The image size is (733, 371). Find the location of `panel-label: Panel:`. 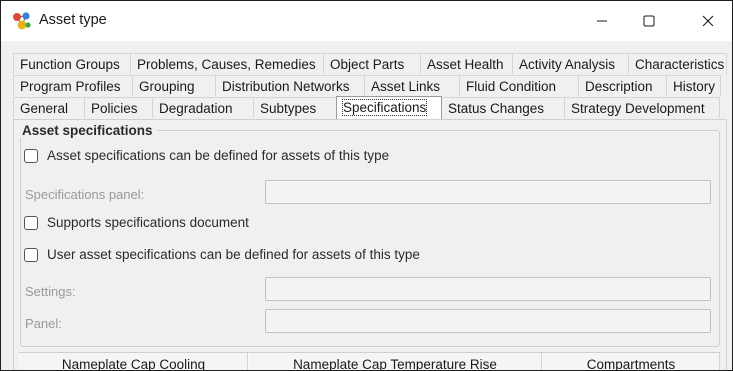

panel-label: Panel: is located at coordinates (43, 323).